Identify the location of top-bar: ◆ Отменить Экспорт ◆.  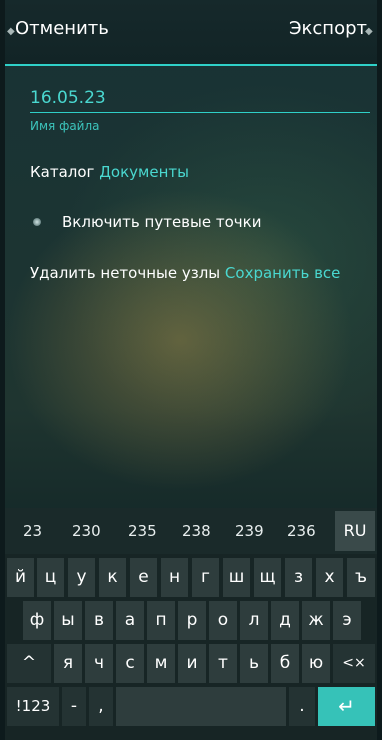
(191, 33).